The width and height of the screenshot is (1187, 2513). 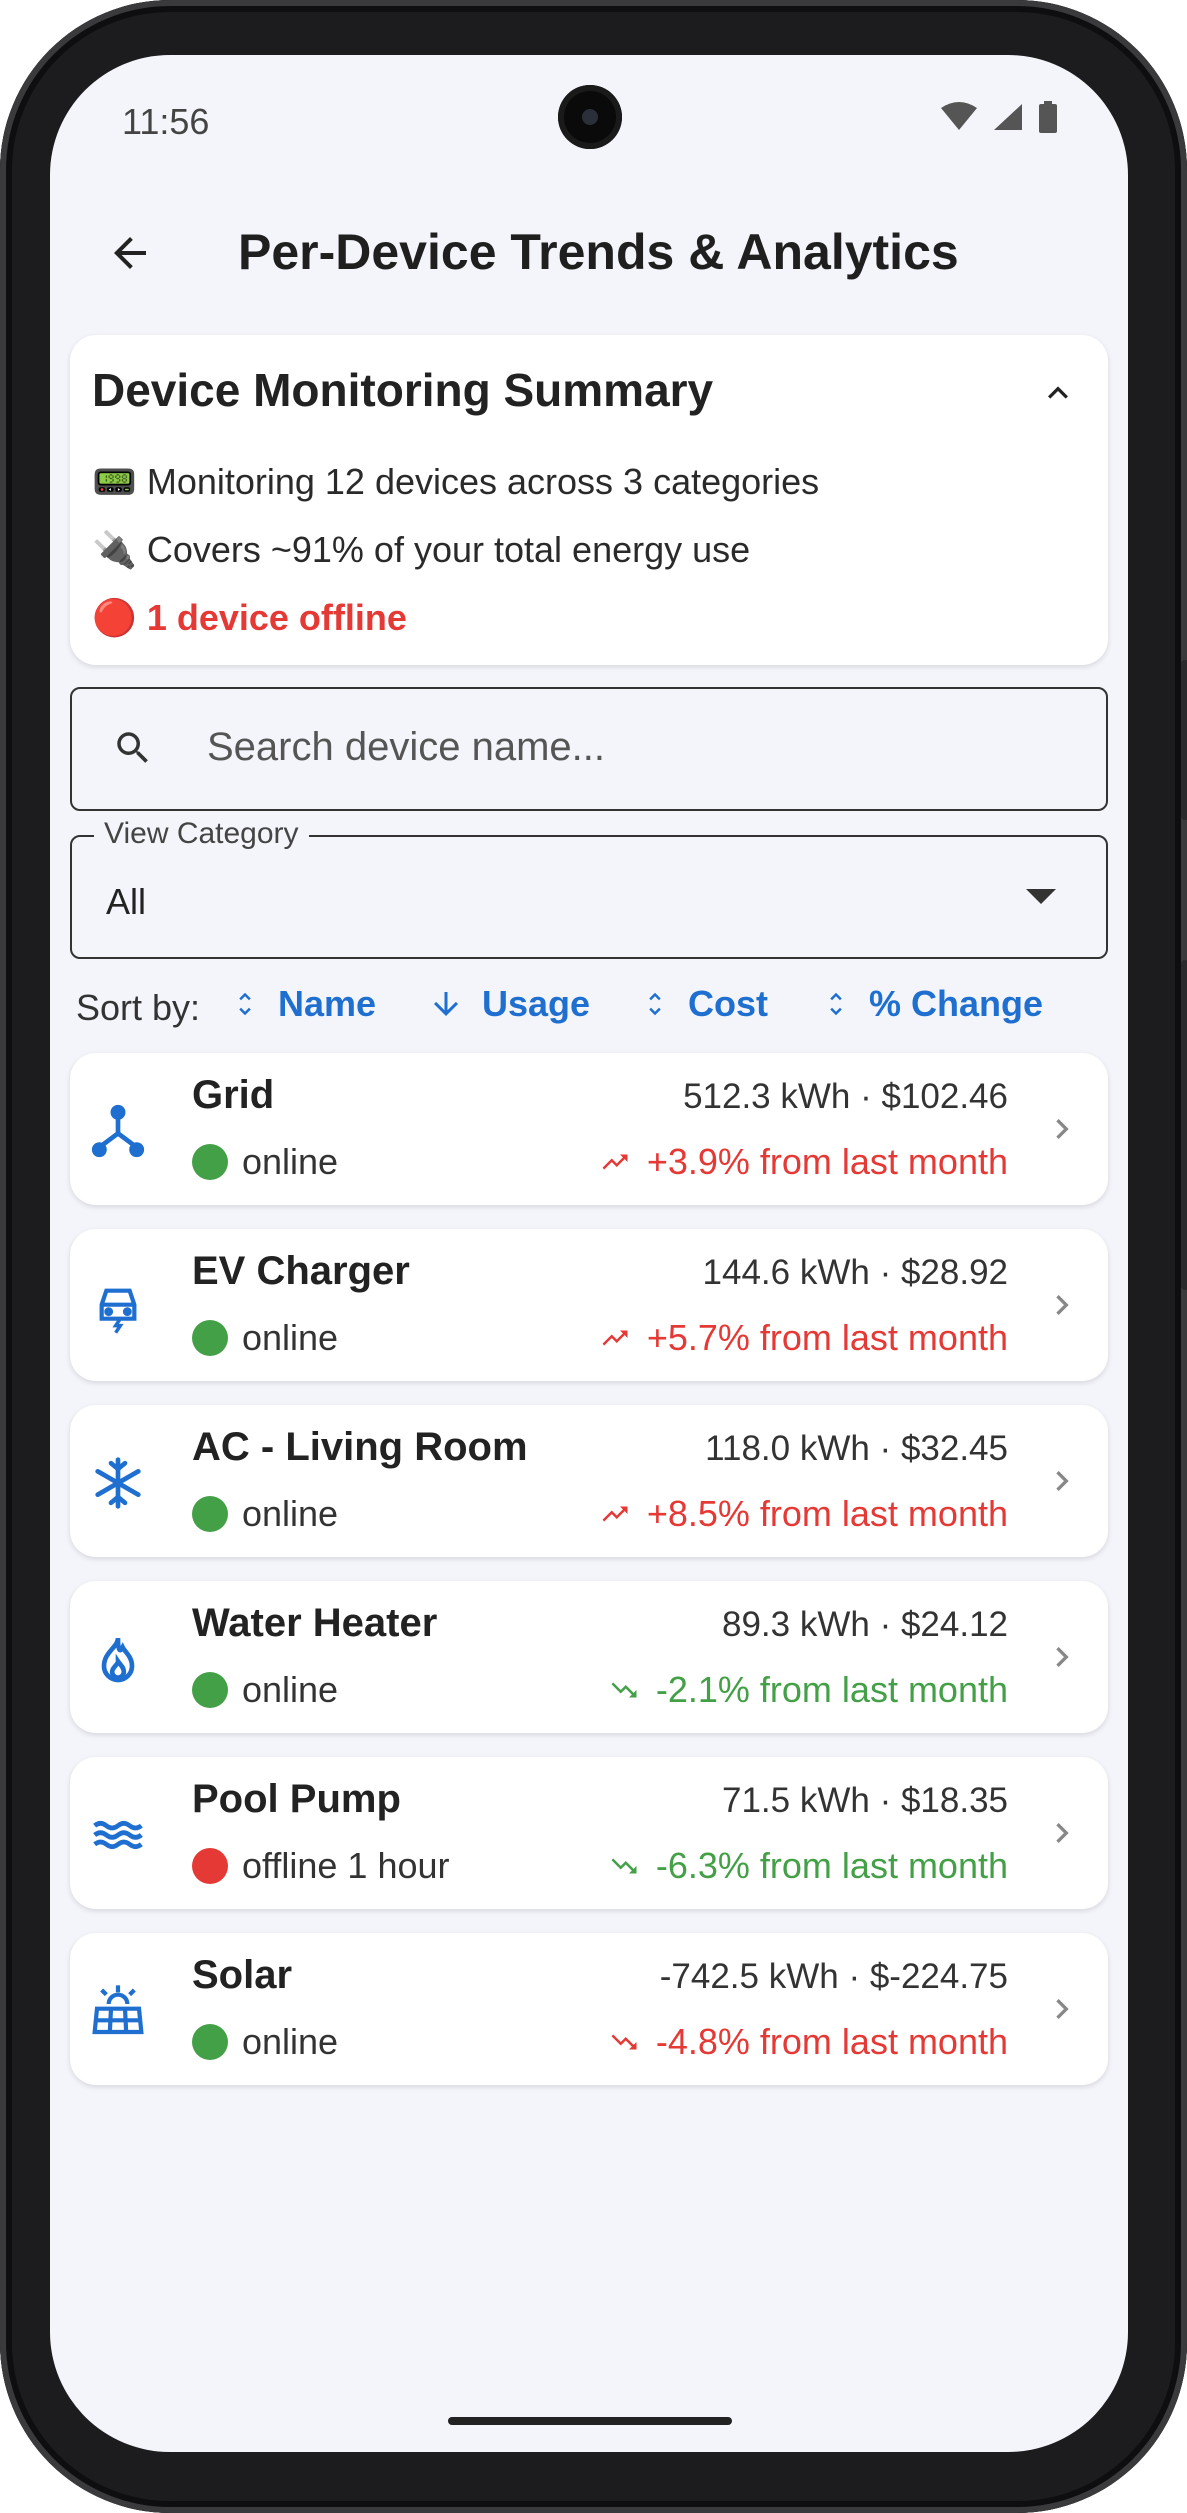 I want to click on device-name: Solar, so click(x=242, y=1975).